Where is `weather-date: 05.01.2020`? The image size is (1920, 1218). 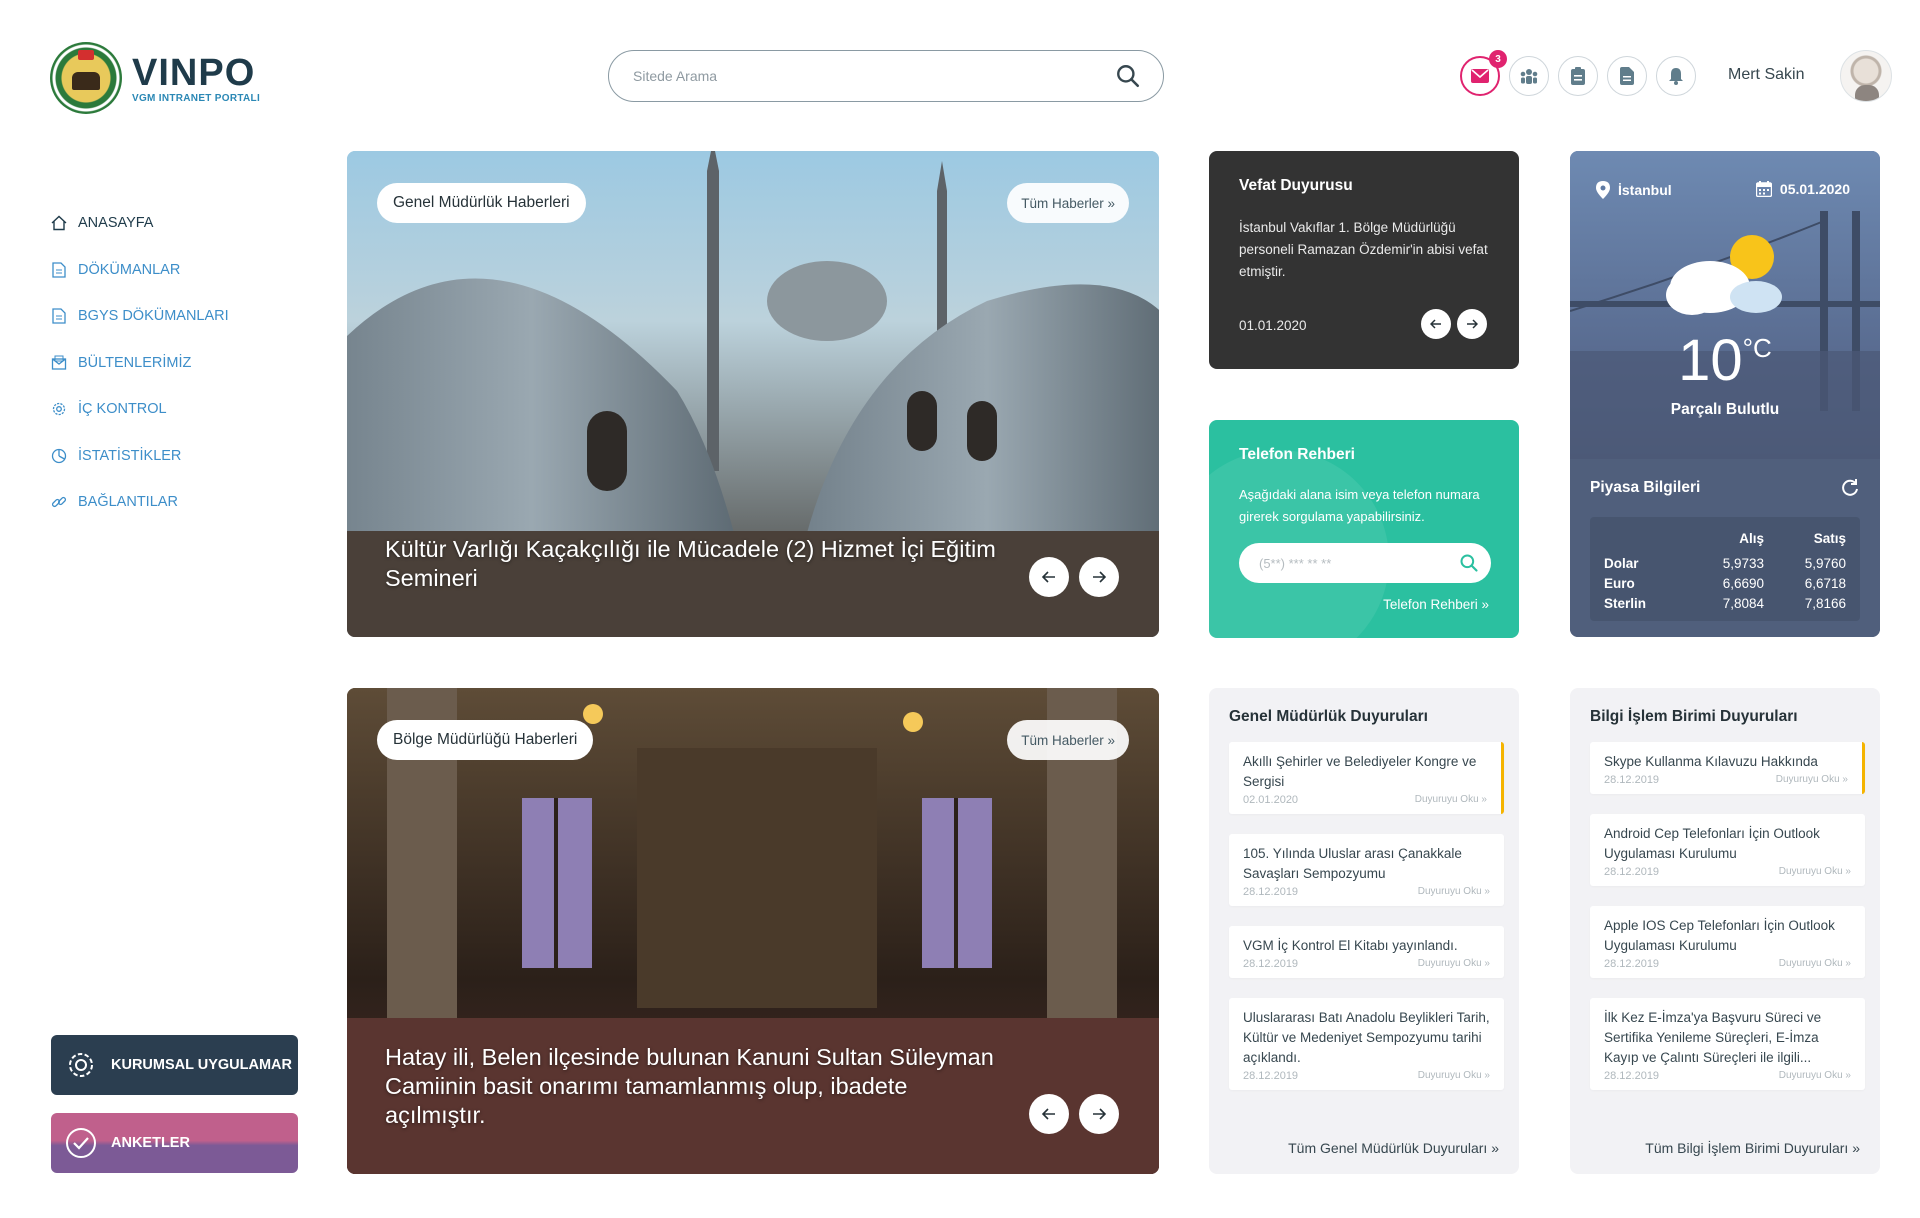 weather-date: 05.01.2020 is located at coordinates (1802, 189).